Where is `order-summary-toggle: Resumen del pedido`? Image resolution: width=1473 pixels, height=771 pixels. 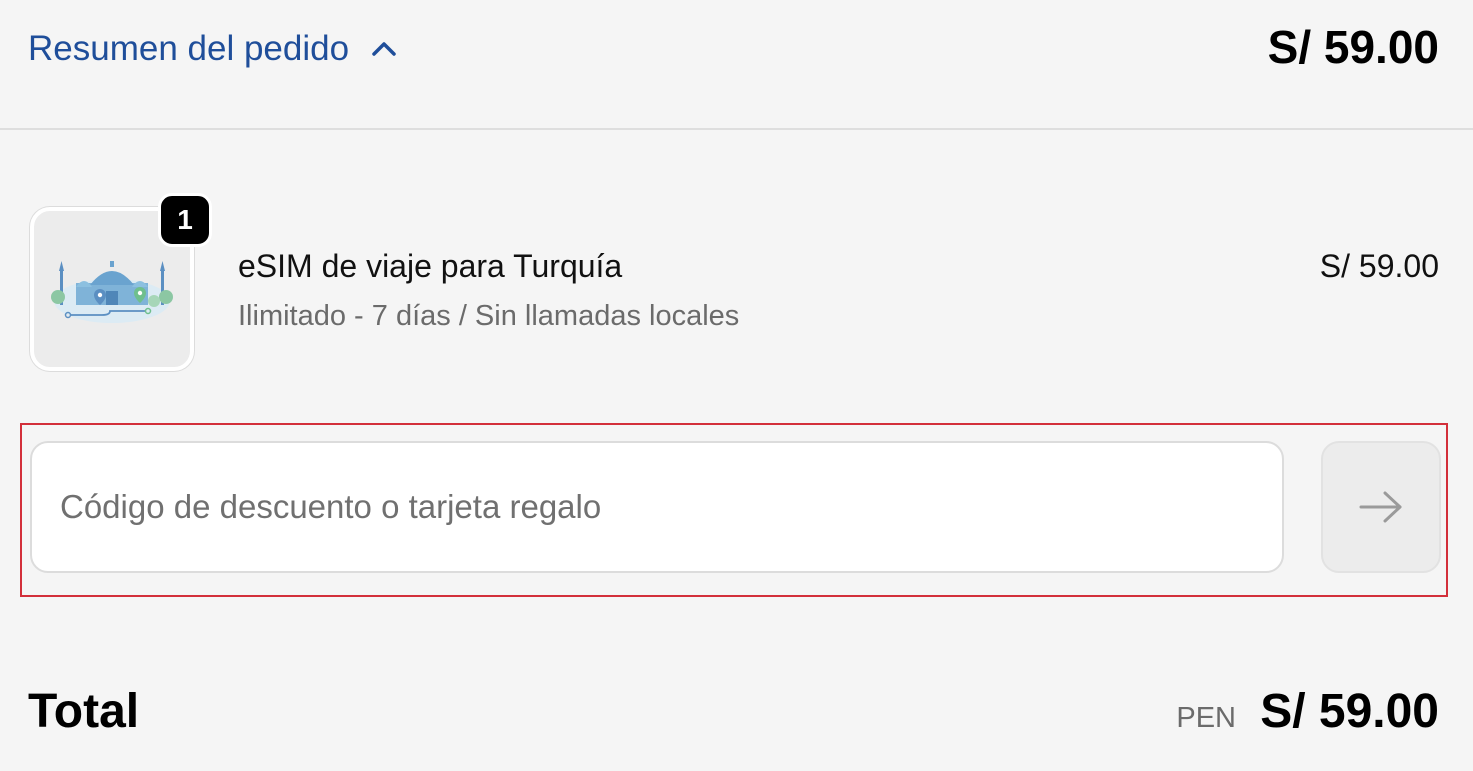 order-summary-toggle: Resumen del pedido is located at coordinates (212, 49).